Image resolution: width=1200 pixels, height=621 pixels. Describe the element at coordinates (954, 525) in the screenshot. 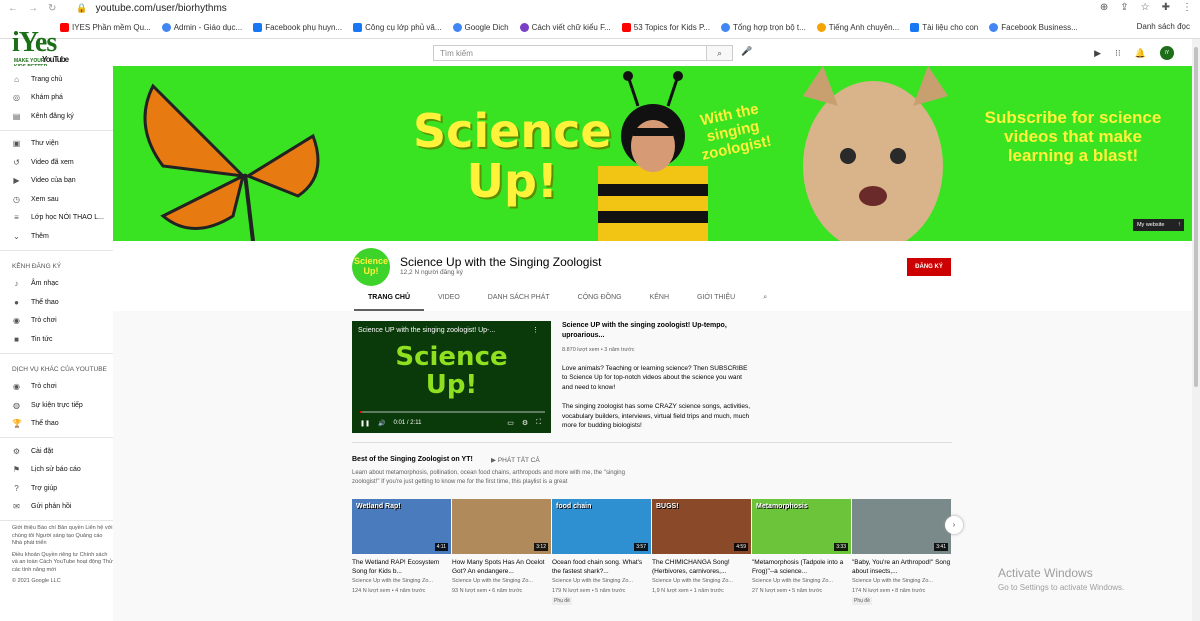

I see `next-arrow-icon: ›` at that location.